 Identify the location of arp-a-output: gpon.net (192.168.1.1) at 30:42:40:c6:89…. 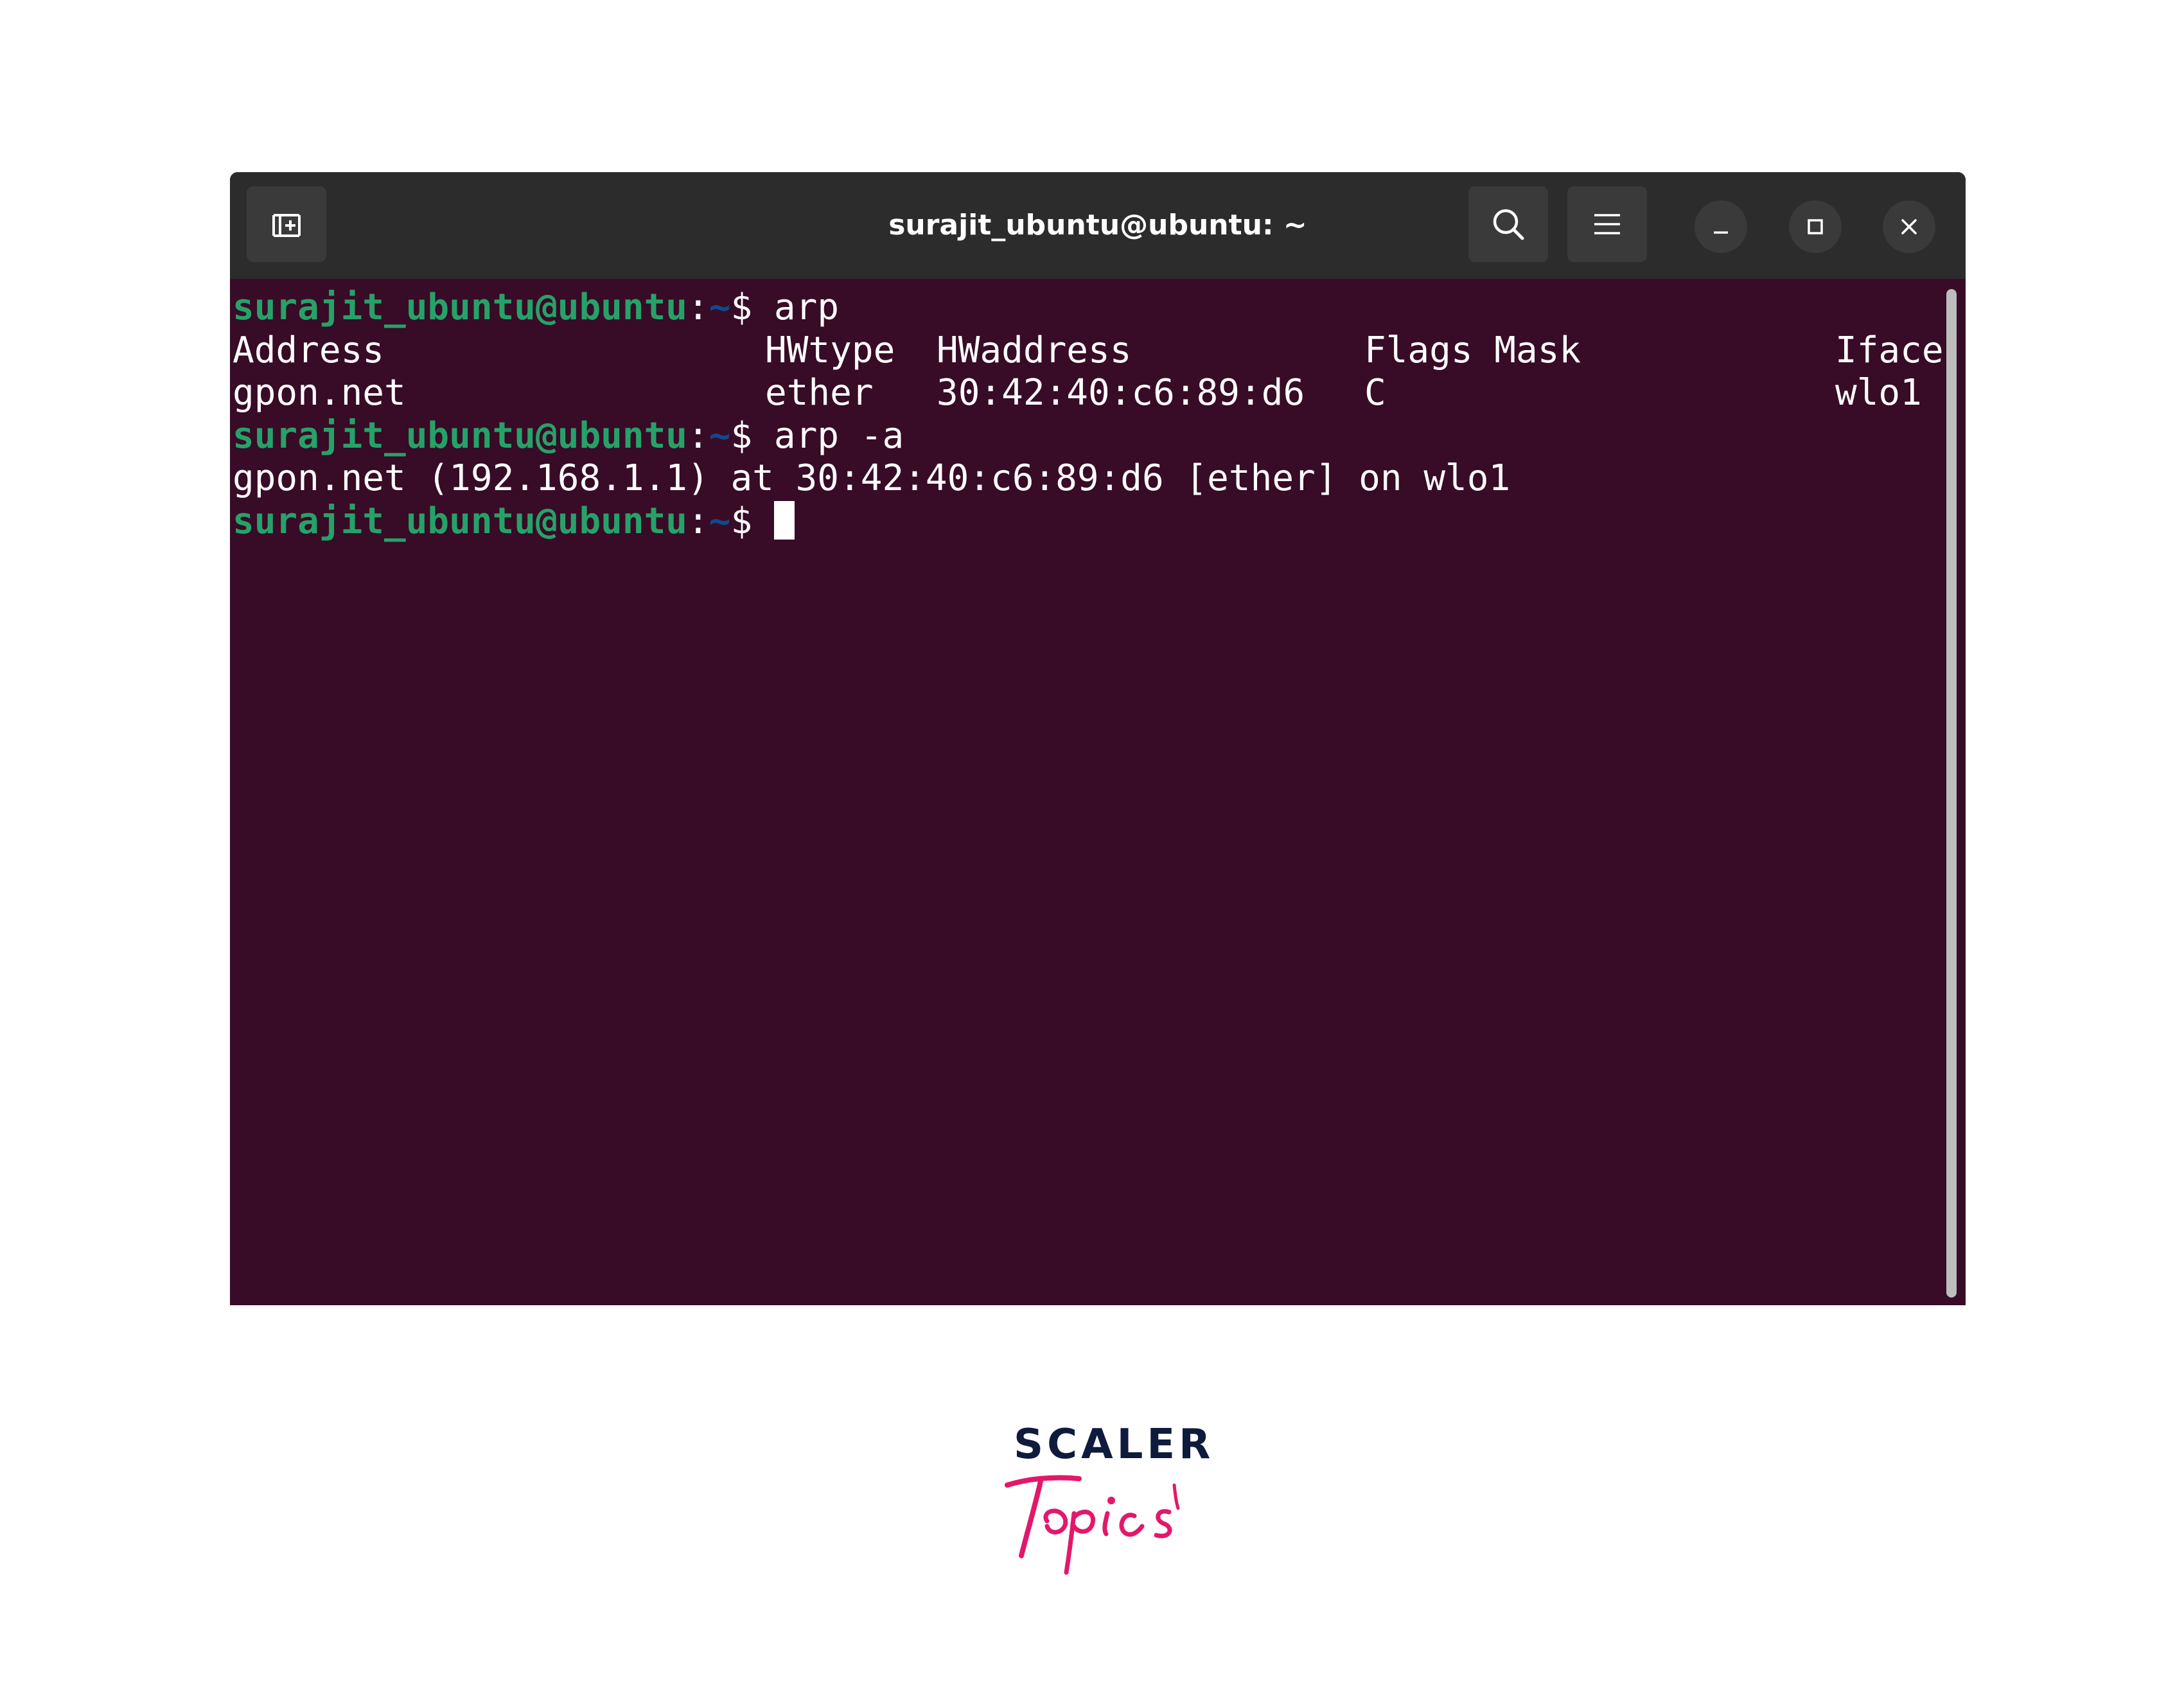
(872, 478).